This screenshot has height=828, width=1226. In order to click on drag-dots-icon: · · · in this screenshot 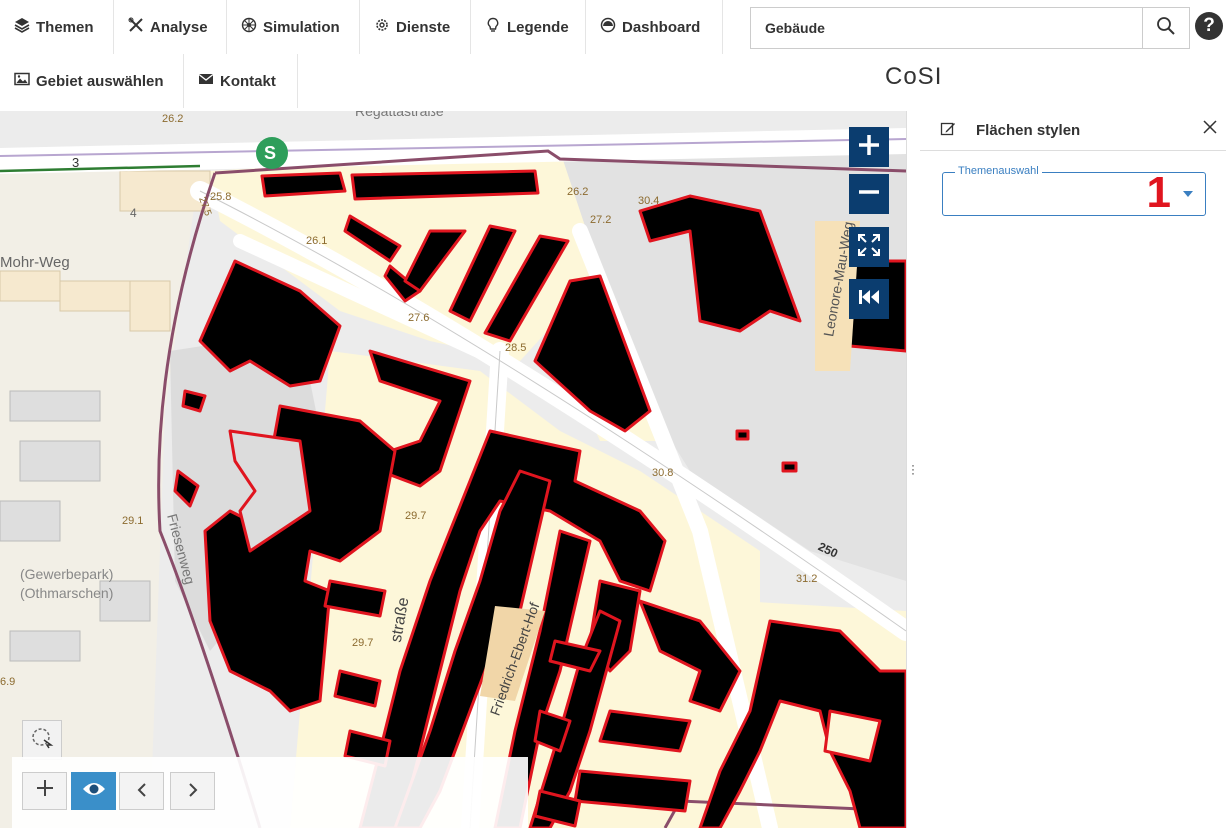, I will do `click(913, 469)`.